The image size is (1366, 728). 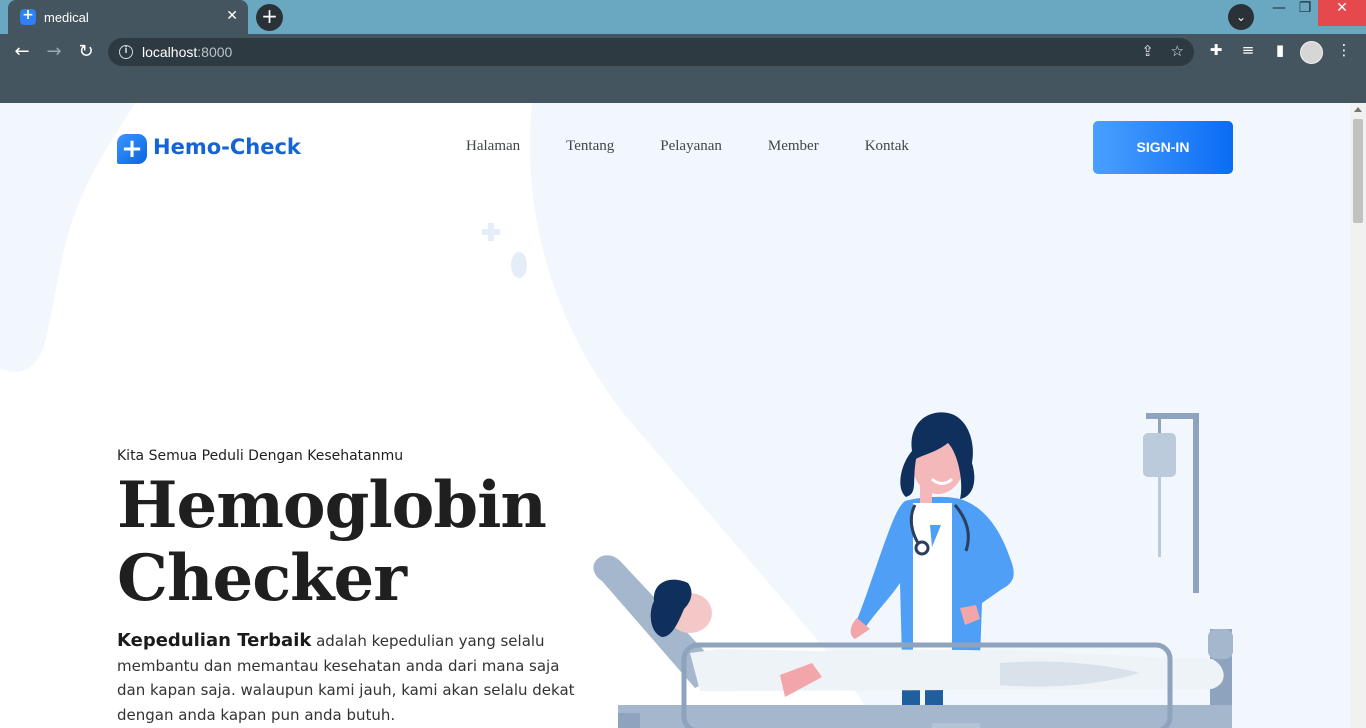 What do you see at coordinates (793, 146) in the screenshot?
I see `nav-link-member: Member` at bounding box center [793, 146].